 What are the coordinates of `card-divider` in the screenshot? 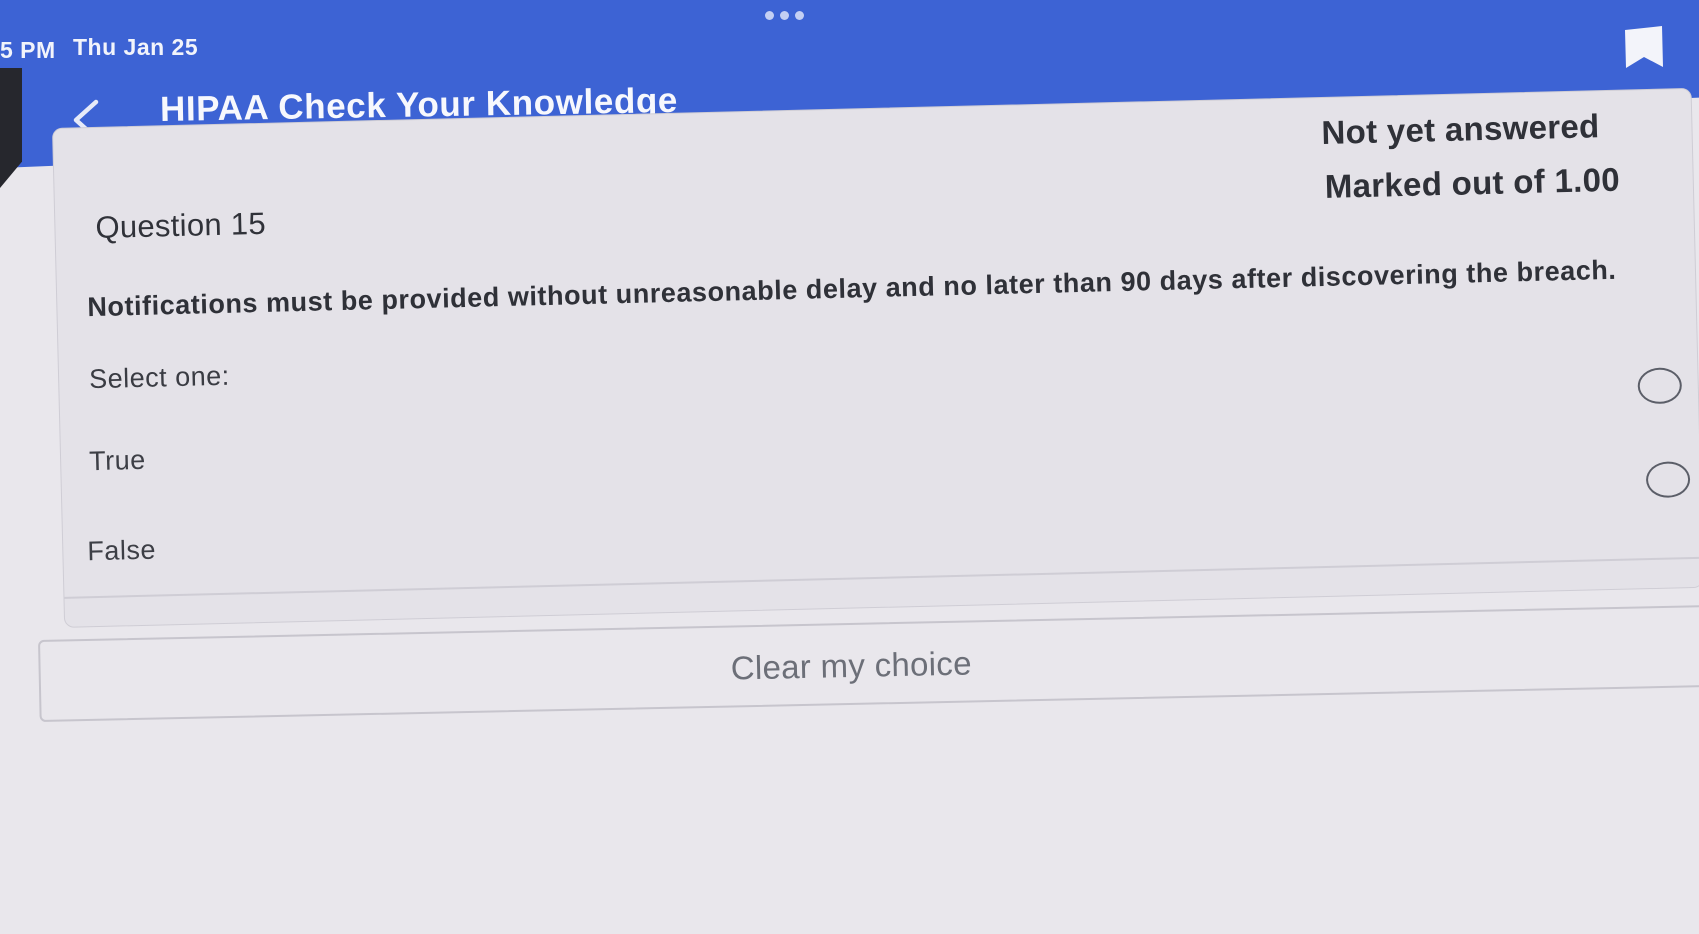 It's located at (881, 577).